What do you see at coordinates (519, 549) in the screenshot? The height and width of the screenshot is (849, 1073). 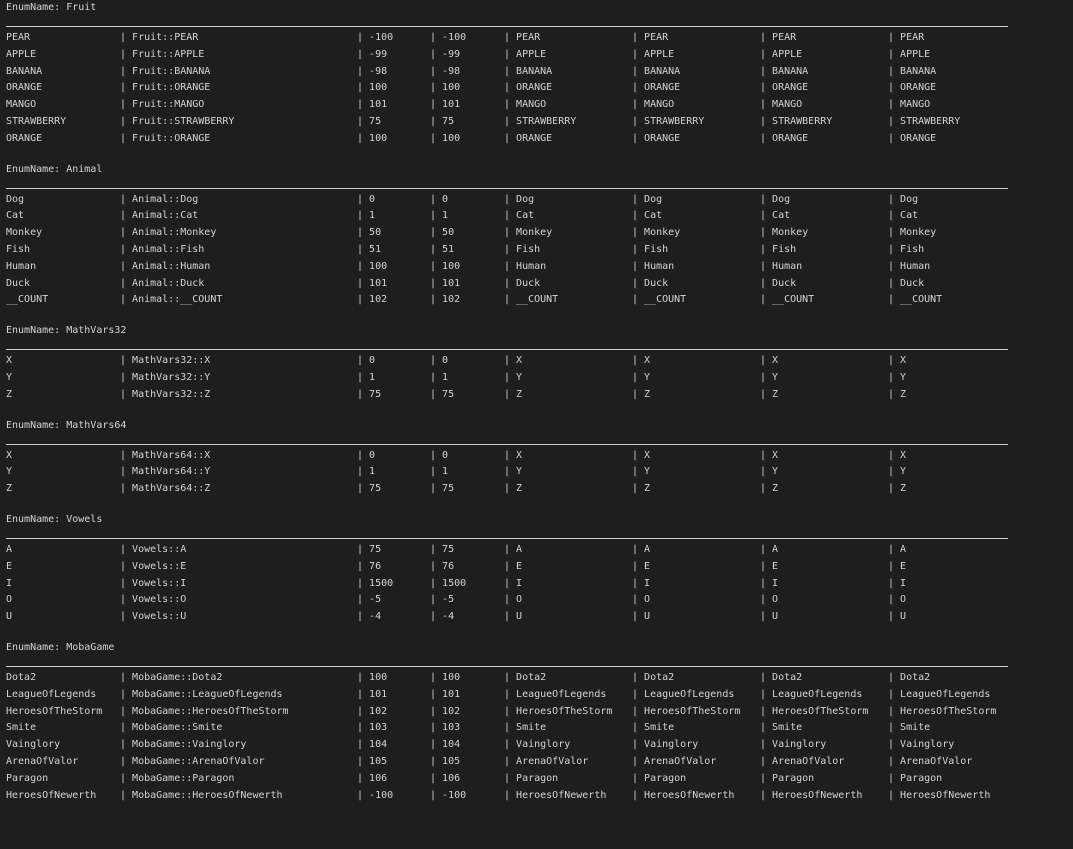 I see `cell-value: A` at bounding box center [519, 549].